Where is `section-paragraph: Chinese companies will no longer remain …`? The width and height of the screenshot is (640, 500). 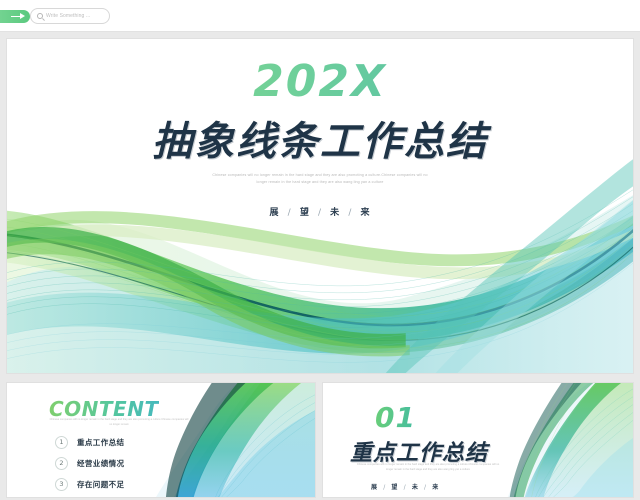
section-paragraph: Chinese companies will no longer remain … is located at coordinates (428, 467).